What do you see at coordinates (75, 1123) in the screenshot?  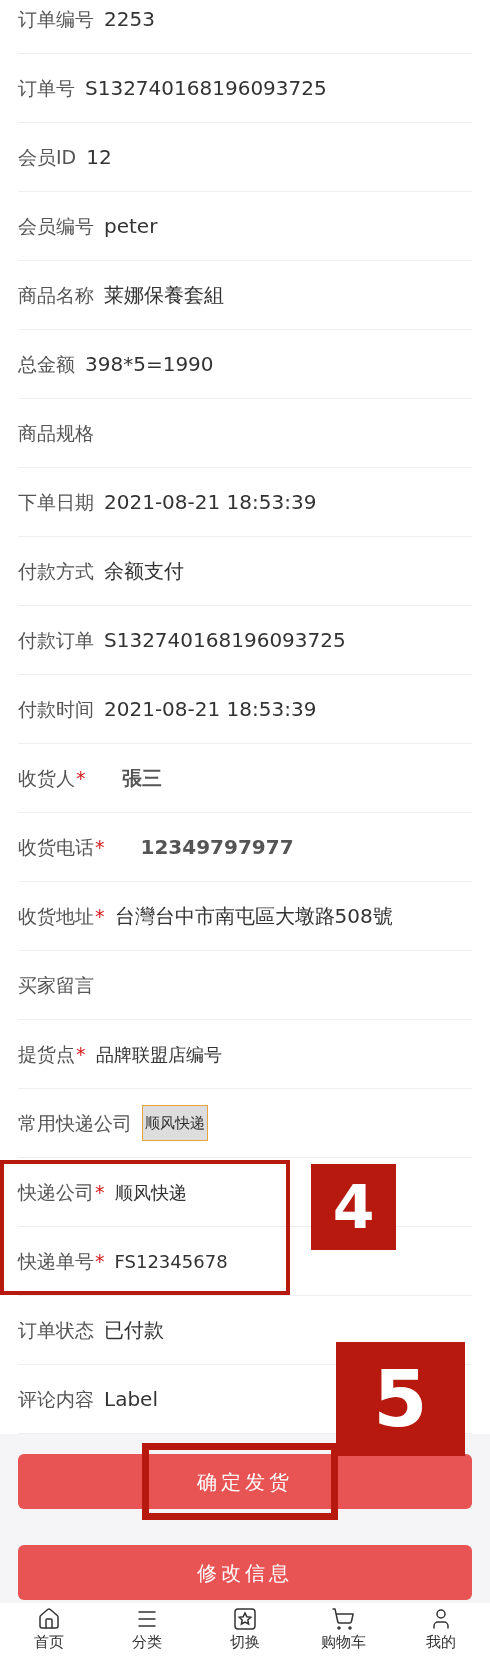 I see `field-label: 常用快递公司` at bounding box center [75, 1123].